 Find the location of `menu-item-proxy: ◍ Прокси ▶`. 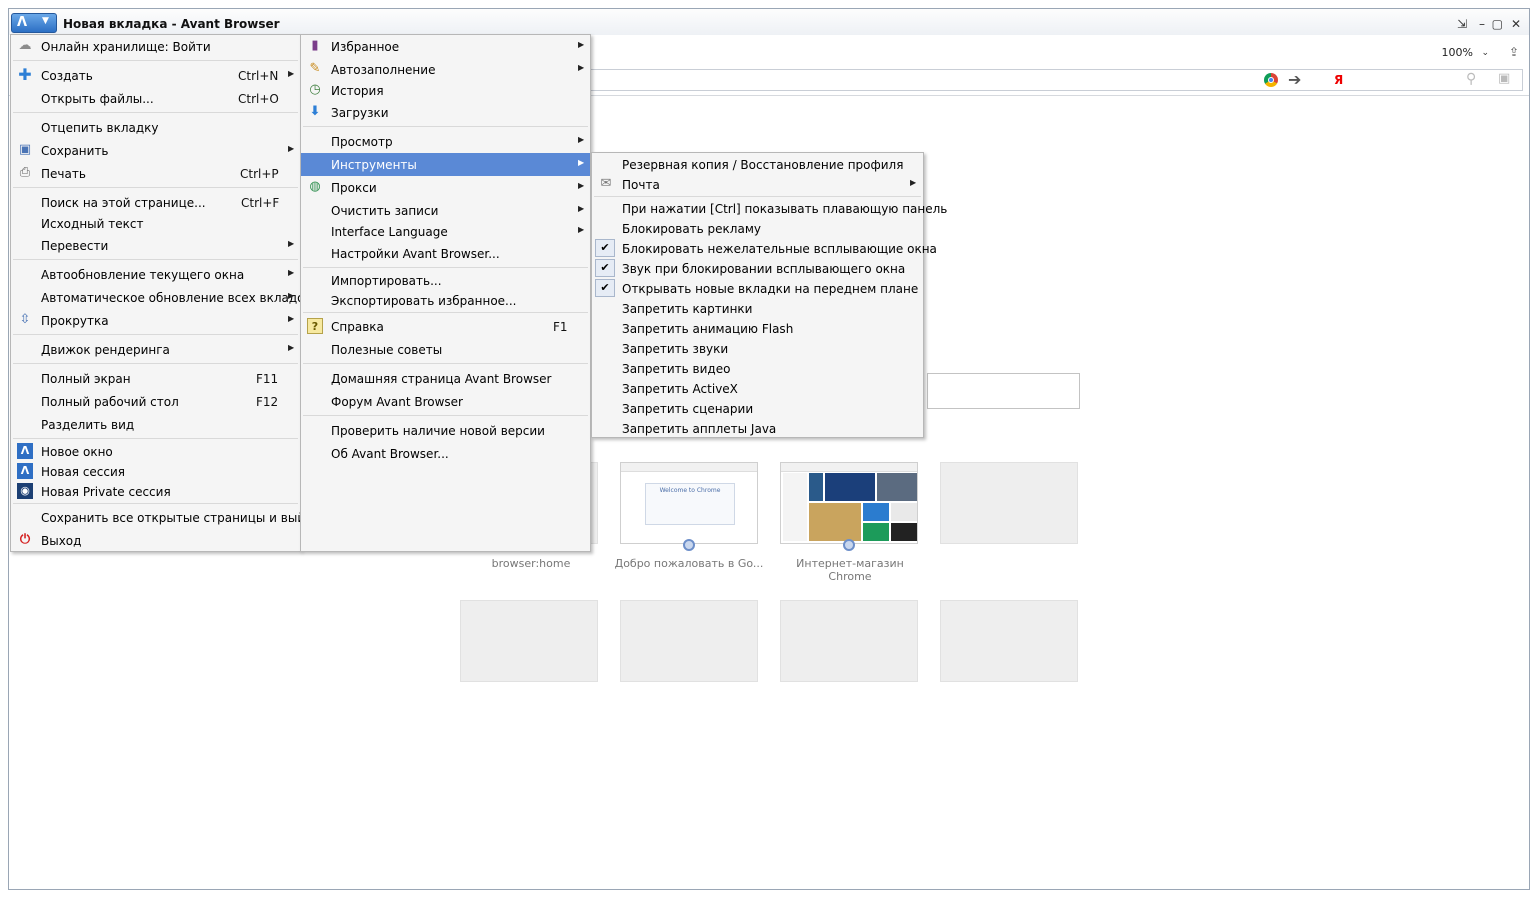

menu-item-proxy: ◍ Прокси ▶ is located at coordinates (445, 187).